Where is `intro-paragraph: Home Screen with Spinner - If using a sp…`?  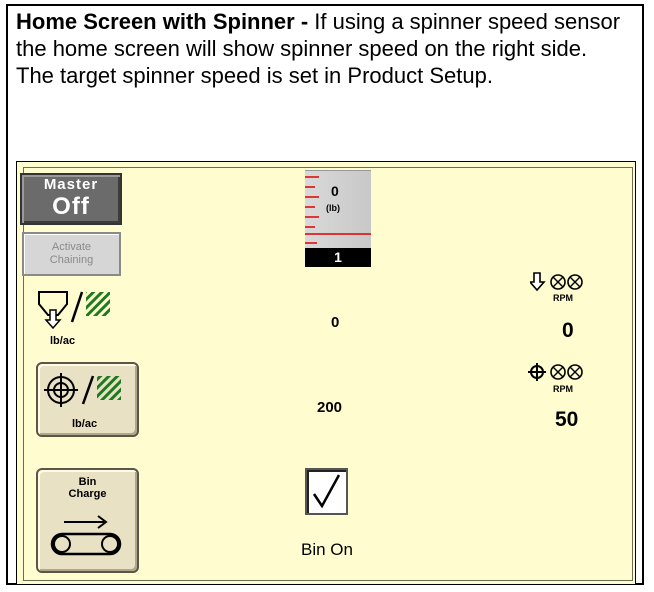
intro-paragraph: Home Screen with Spinner - If using a sp… is located at coordinates (321, 48).